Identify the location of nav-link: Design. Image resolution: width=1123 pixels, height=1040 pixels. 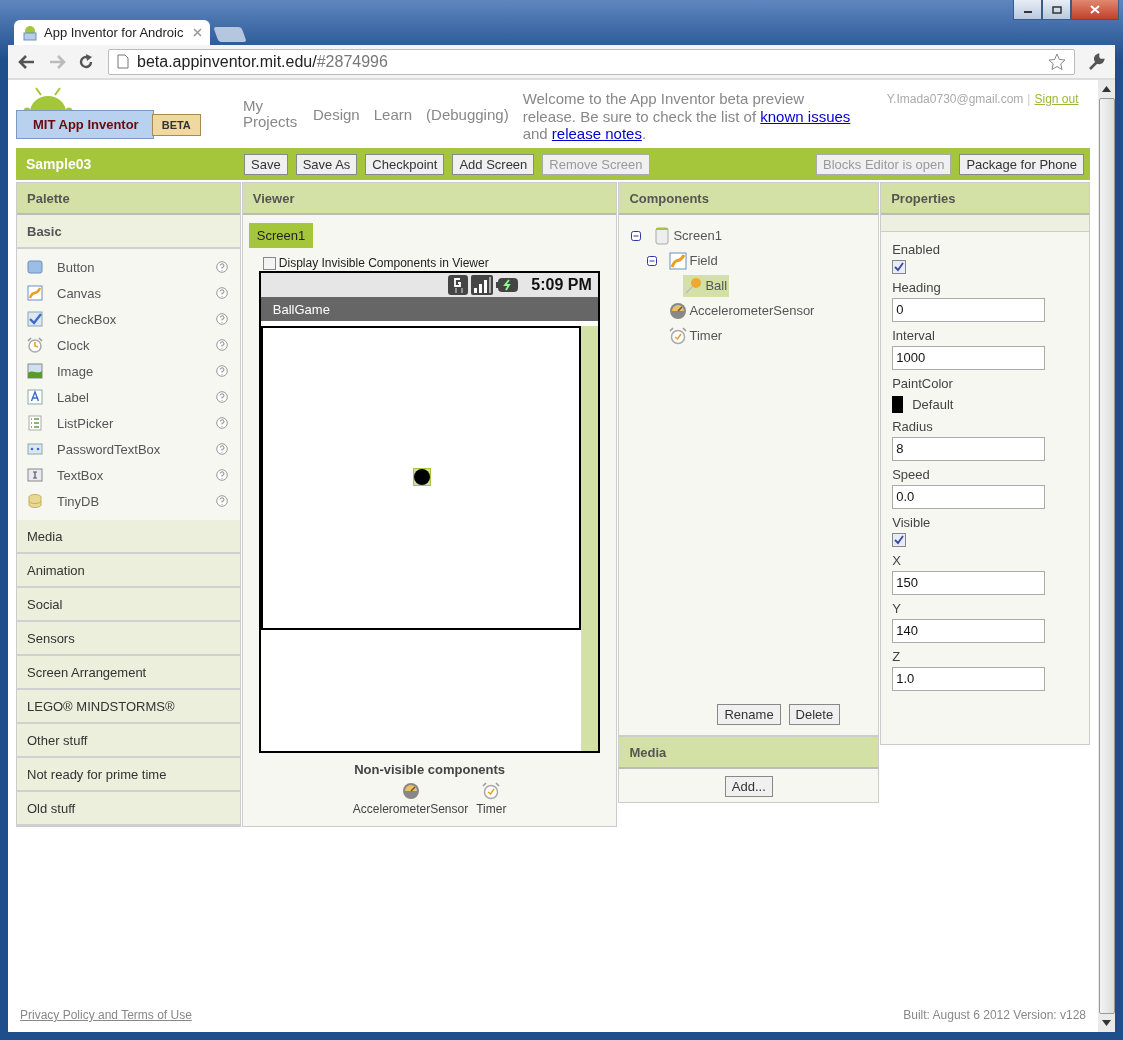
(336, 114).